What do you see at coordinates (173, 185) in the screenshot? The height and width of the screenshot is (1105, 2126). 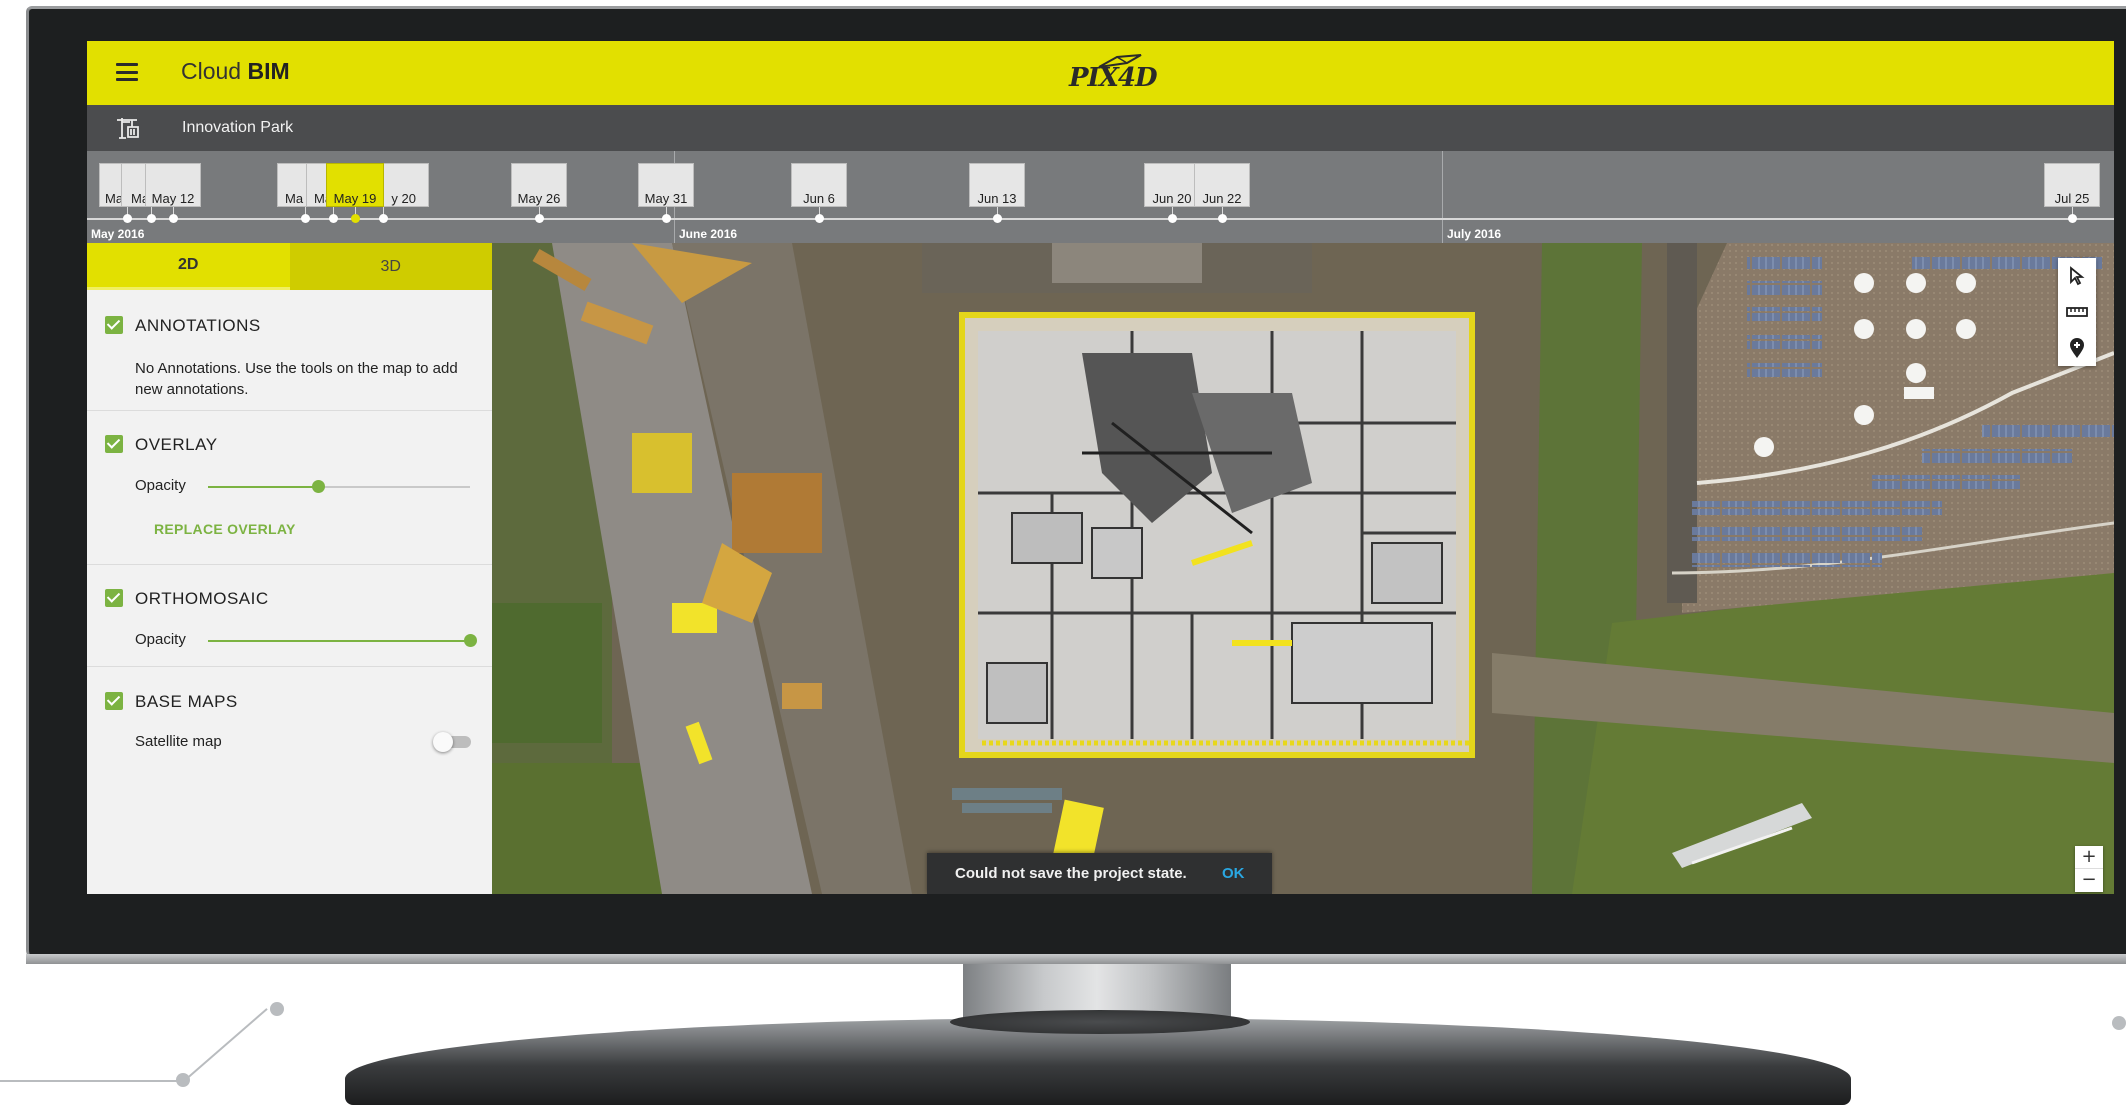 I see `timeline-date-tab: May 12` at bounding box center [173, 185].